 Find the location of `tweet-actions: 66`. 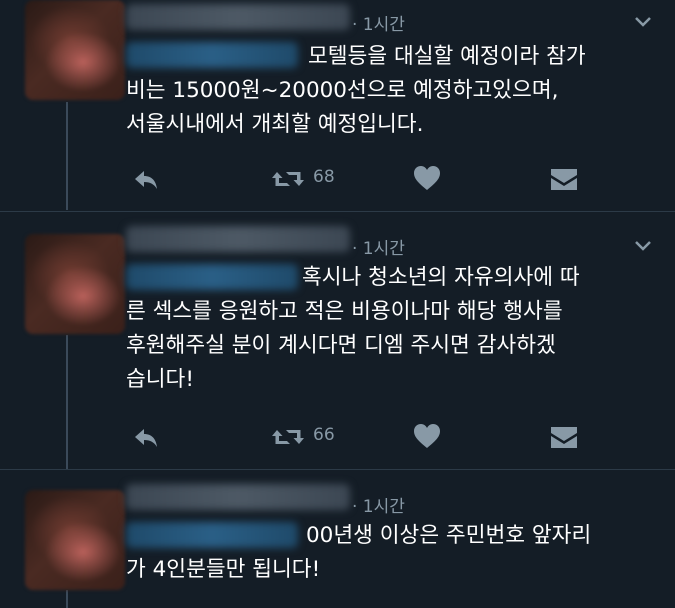

tweet-actions: 66 is located at coordinates (337, 437).